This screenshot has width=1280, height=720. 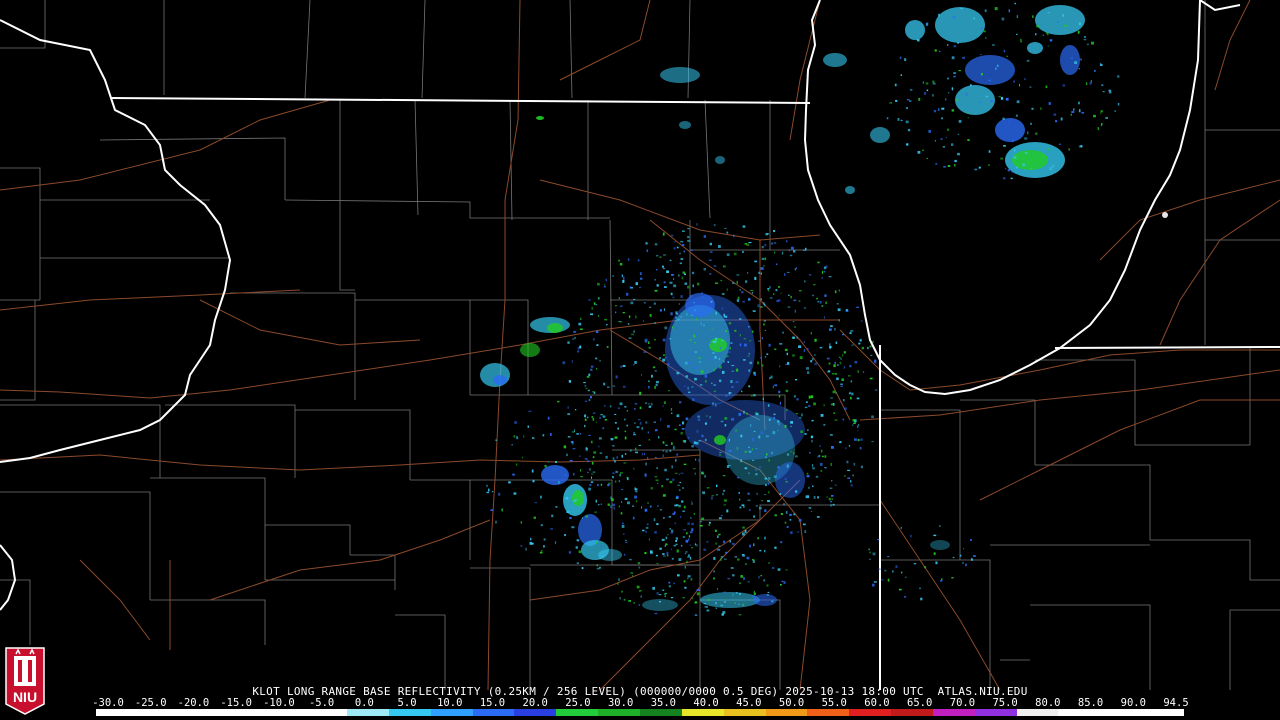 I want to click on scale-label: 20.0, so click(x=535, y=703).